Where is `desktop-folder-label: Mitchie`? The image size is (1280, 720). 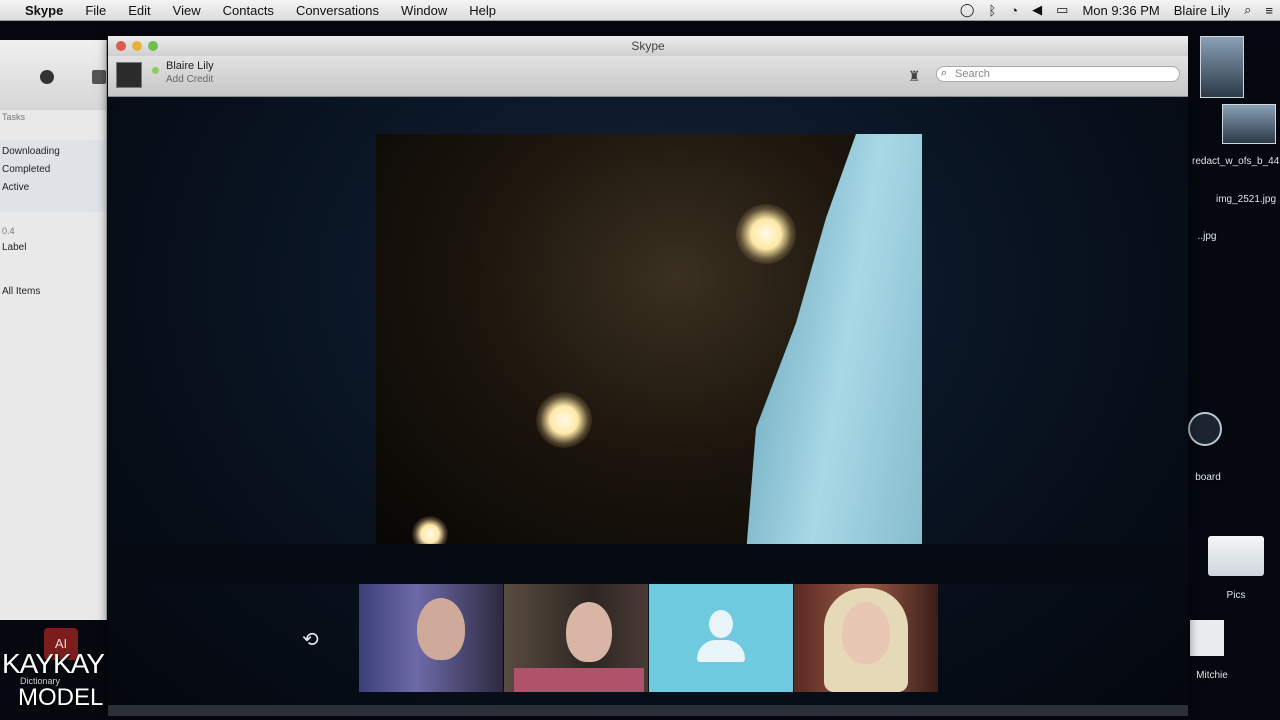 desktop-folder-label: Mitchie is located at coordinates (1212, 675).